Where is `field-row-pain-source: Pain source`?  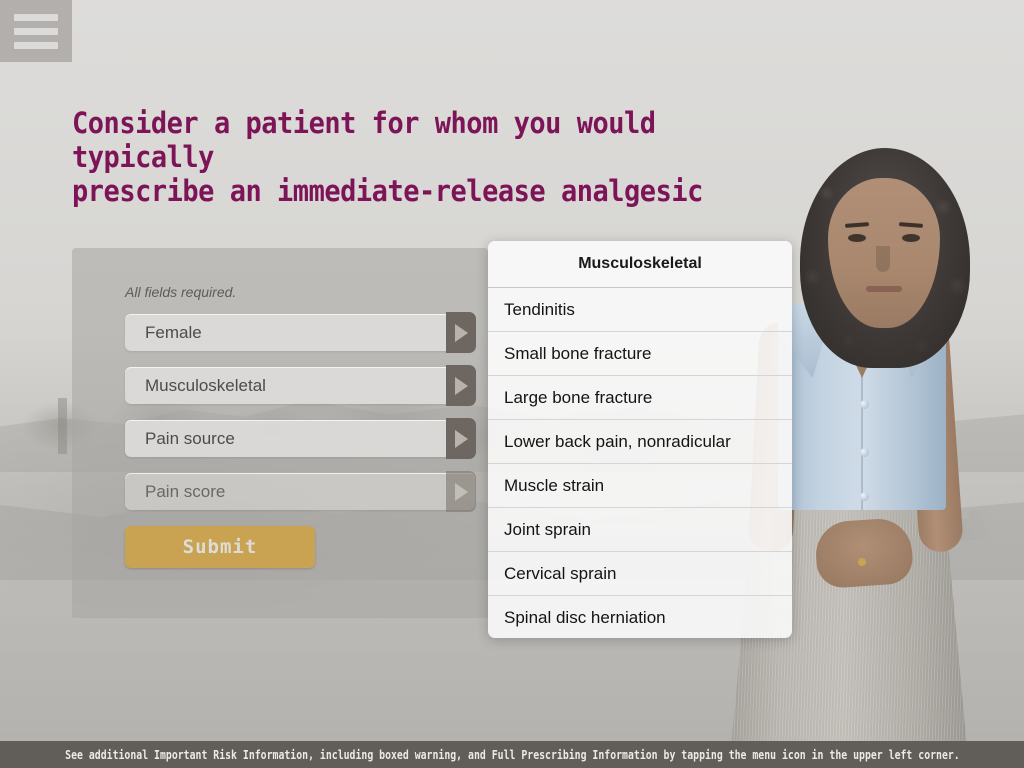 field-row-pain-source: Pain source is located at coordinates (300, 438).